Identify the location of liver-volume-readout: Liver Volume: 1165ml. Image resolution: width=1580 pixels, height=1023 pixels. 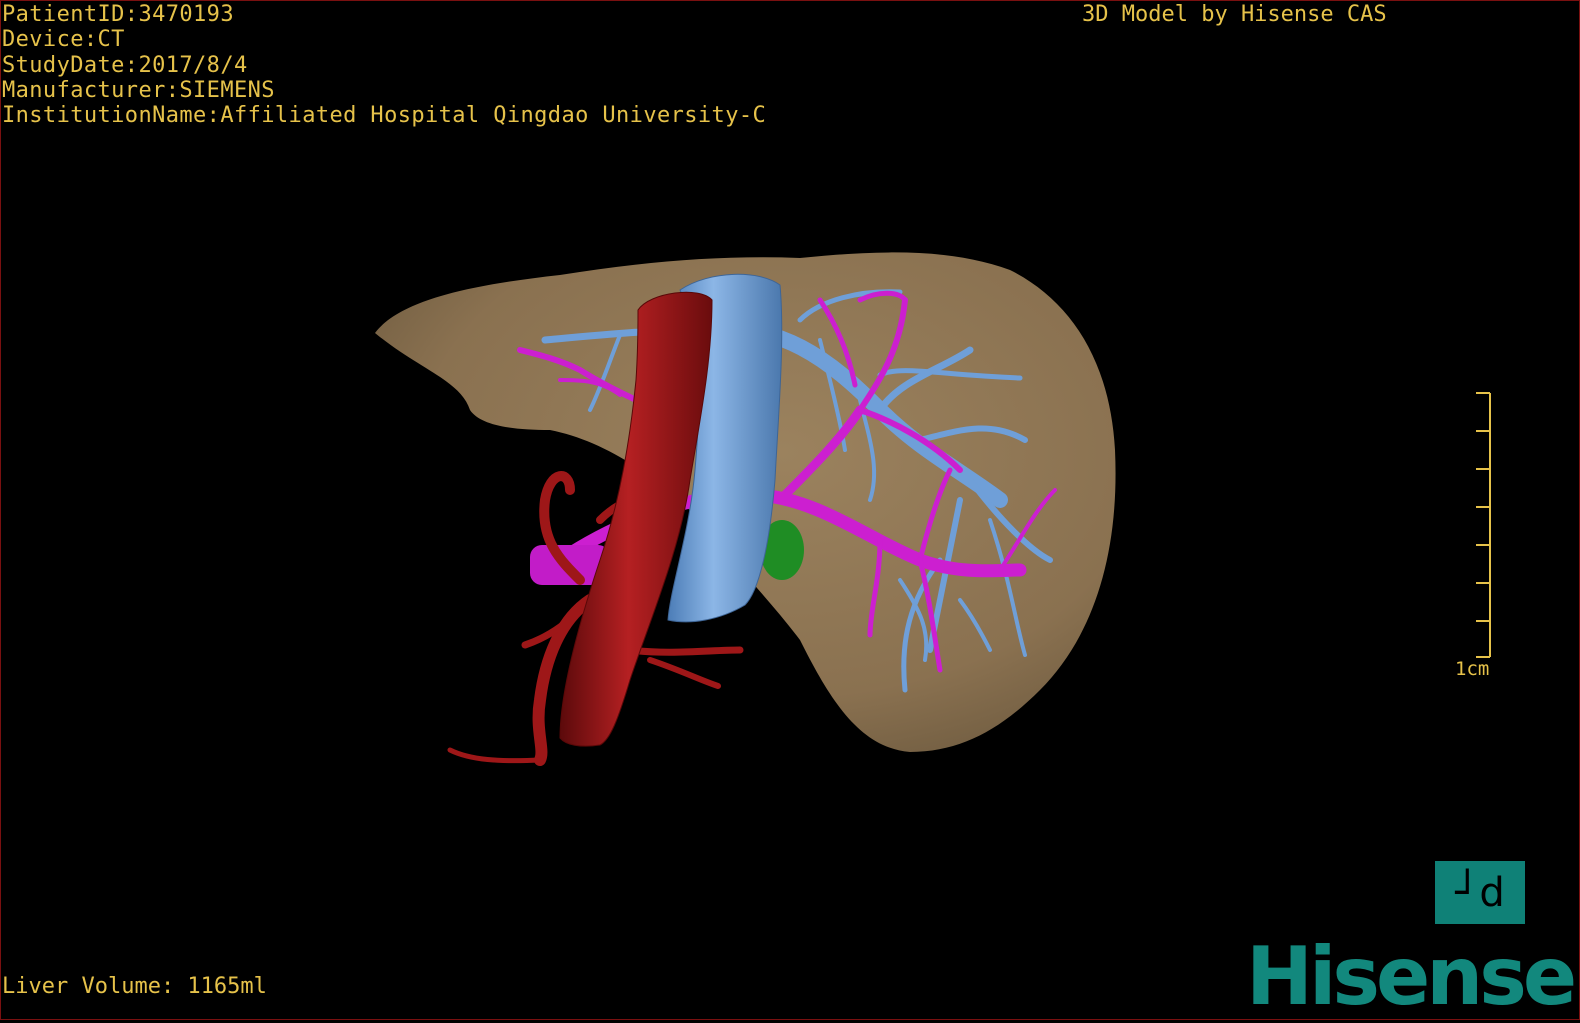
(134, 986).